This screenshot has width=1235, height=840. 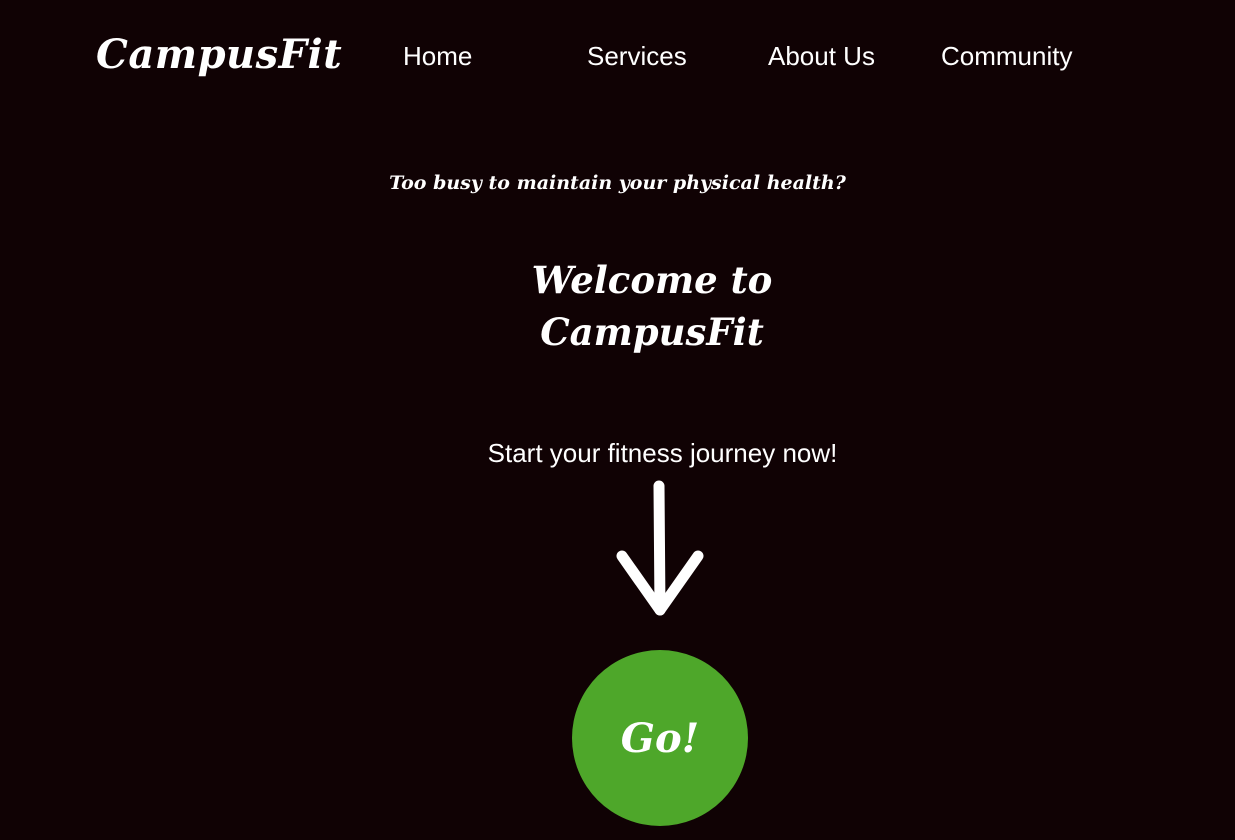 What do you see at coordinates (437, 56) in the screenshot?
I see `nav-home: Home` at bounding box center [437, 56].